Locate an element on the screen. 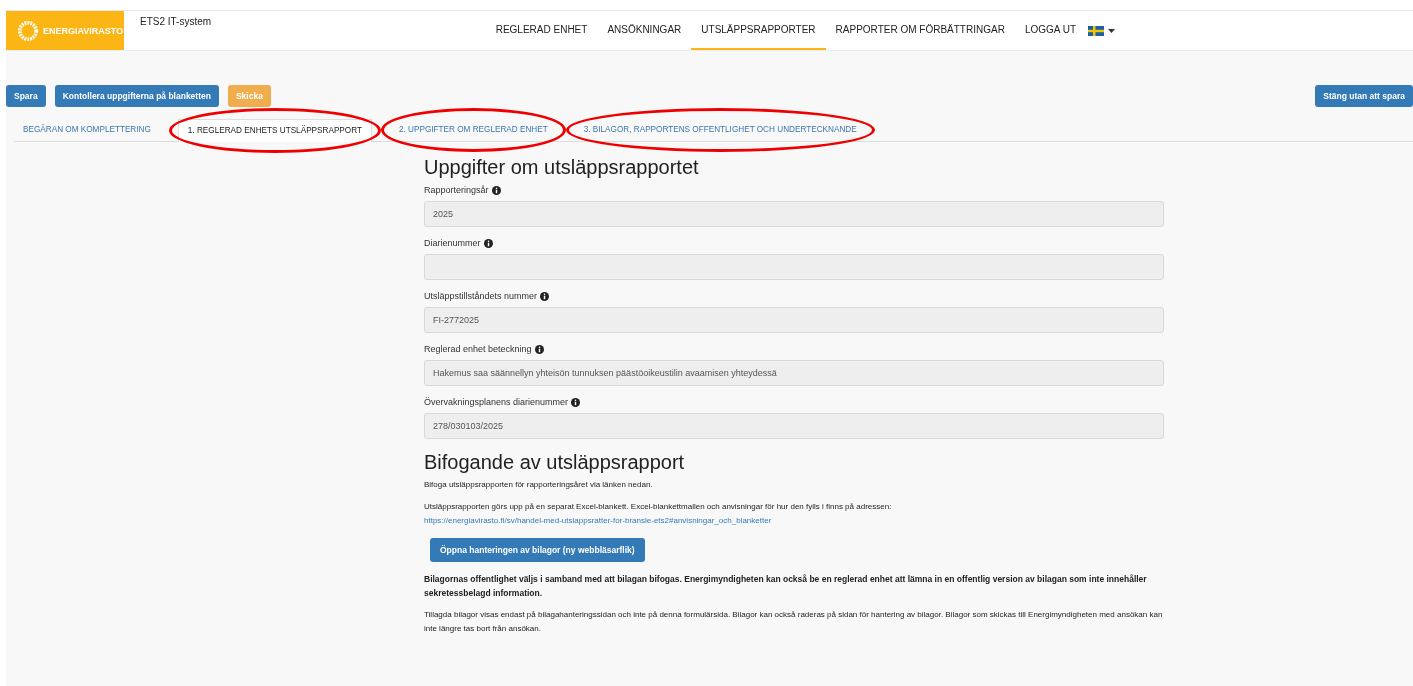 The image size is (1413, 686). toolbar-button: Spara is located at coordinates (26, 96).